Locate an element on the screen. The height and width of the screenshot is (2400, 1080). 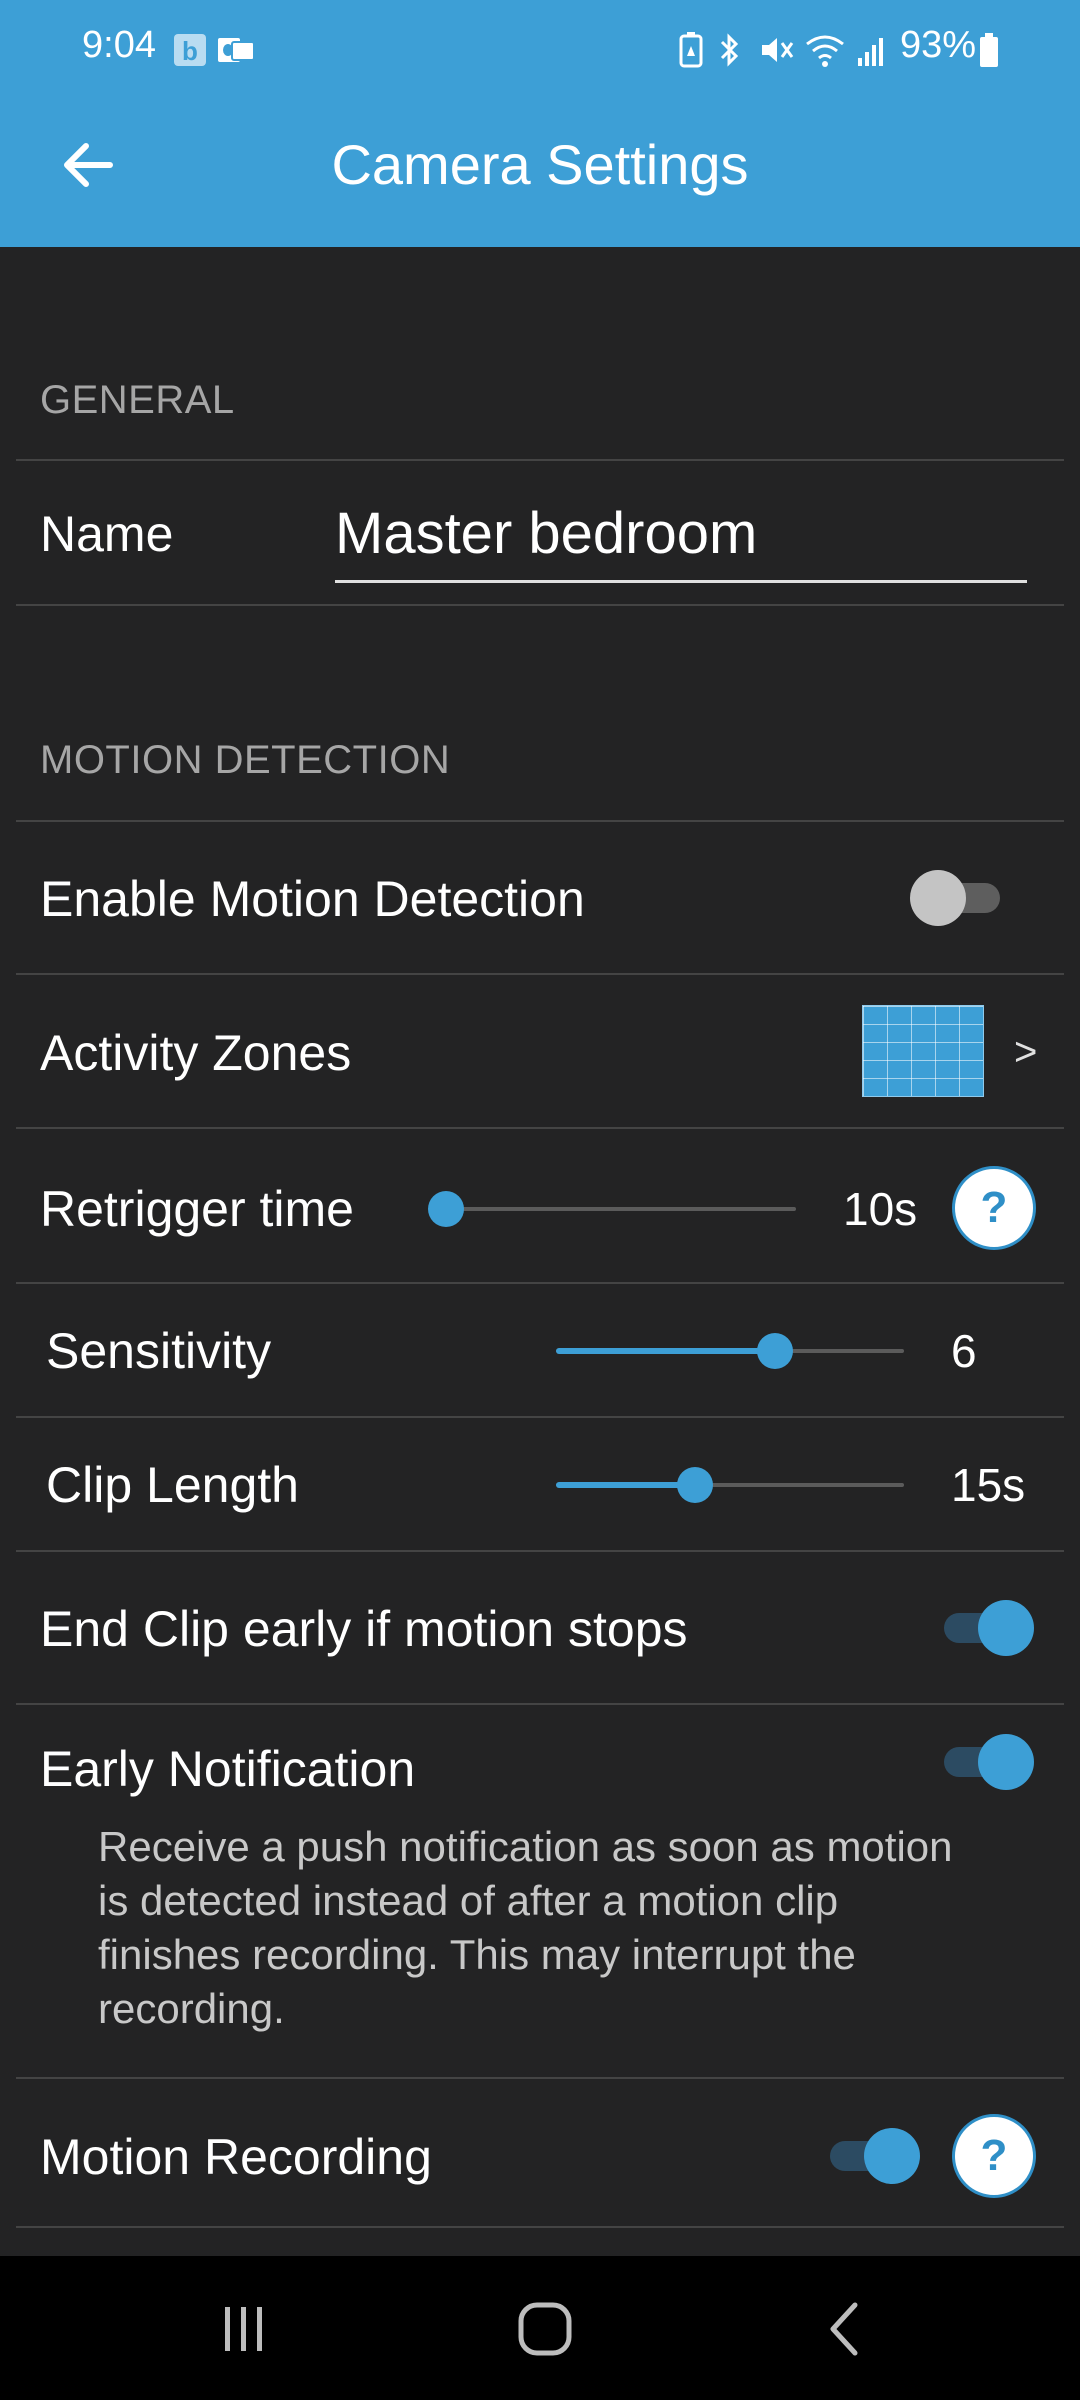
early-notification-toggle is located at coordinates (984, 1762).